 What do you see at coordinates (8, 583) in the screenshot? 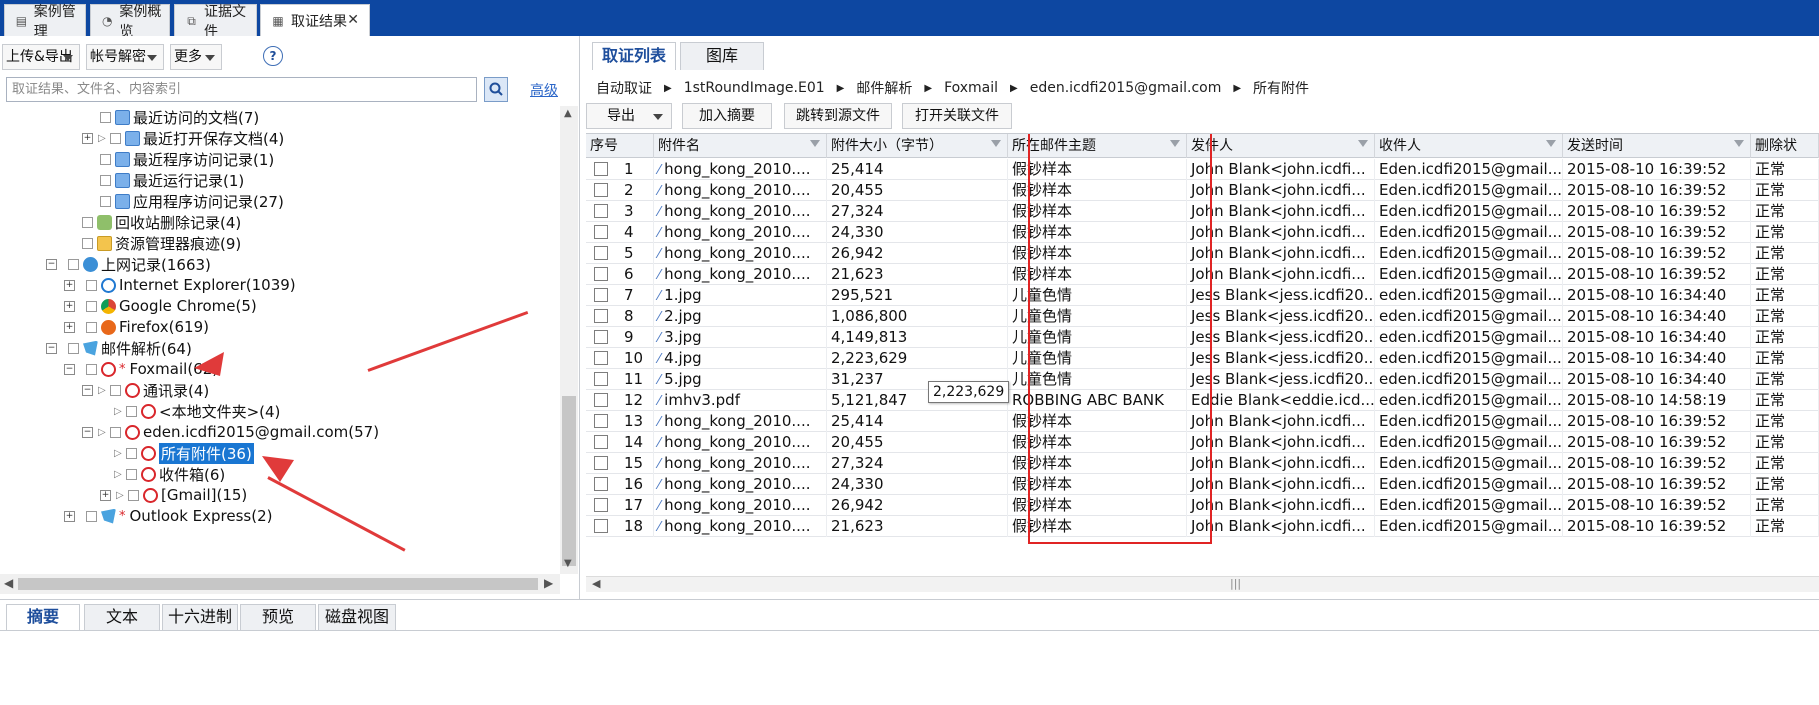
I see `scroll-left-icon: ◀` at bounding box center [8, 583].